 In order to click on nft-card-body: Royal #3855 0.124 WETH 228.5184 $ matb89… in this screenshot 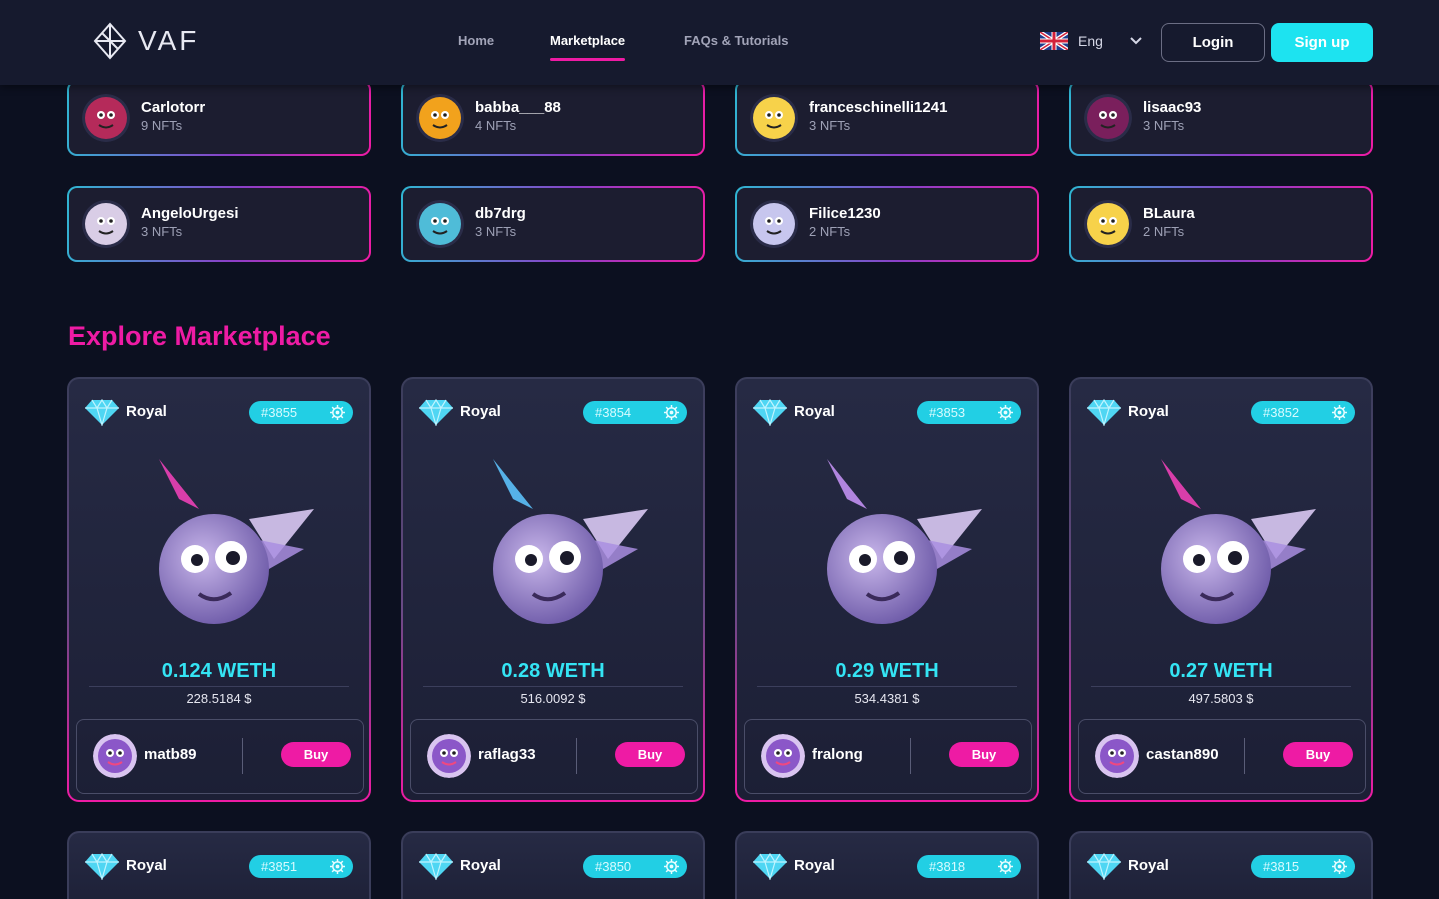, I will do `click(219, 589)`.